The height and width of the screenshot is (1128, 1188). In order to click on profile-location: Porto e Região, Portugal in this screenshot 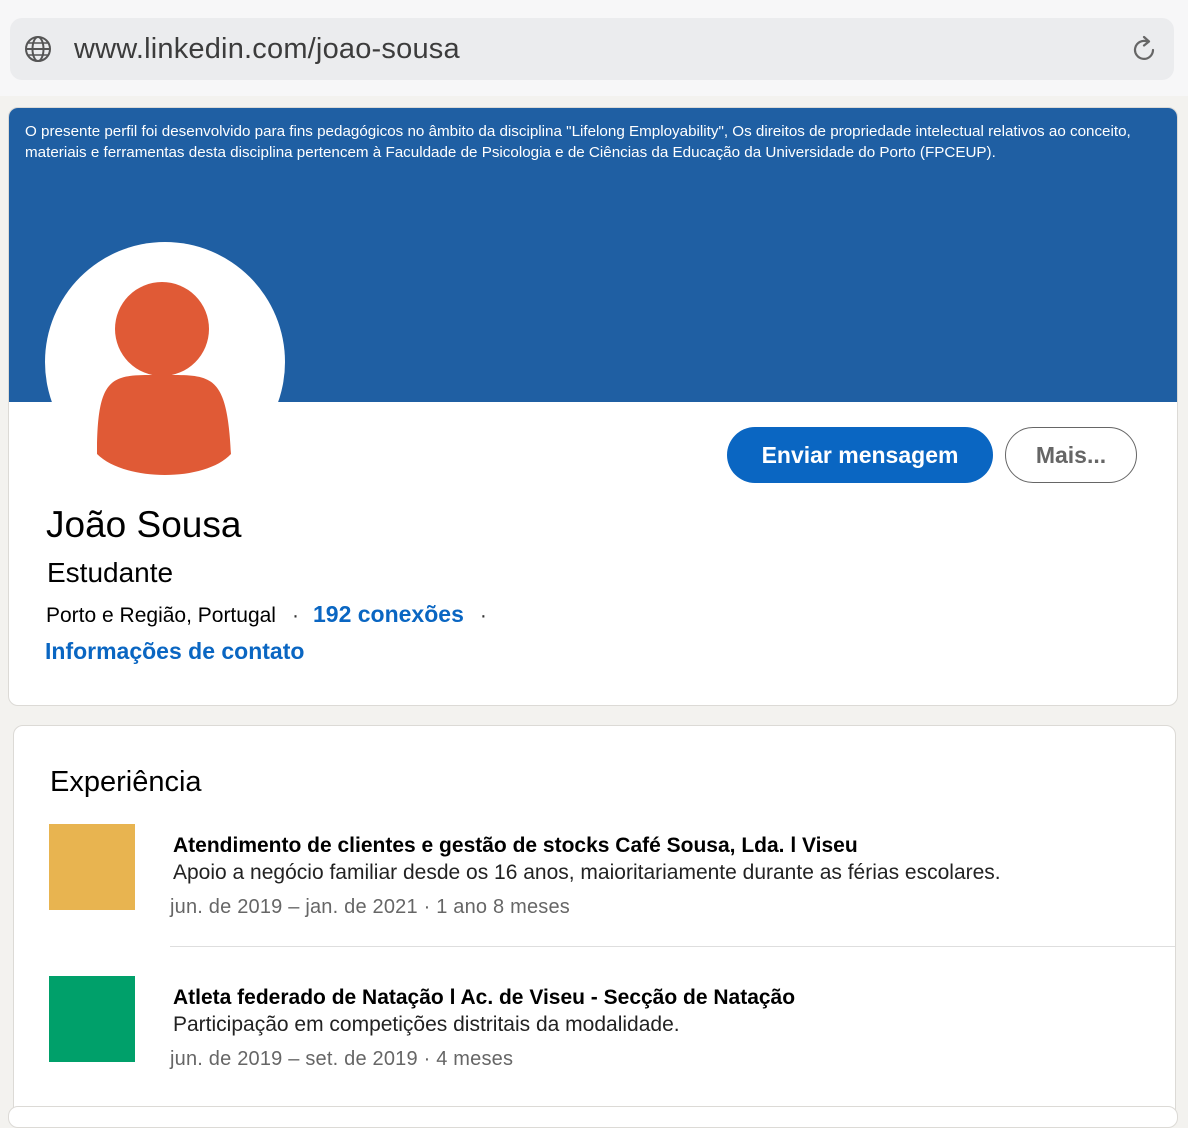, I will do `click(161, 615)`.